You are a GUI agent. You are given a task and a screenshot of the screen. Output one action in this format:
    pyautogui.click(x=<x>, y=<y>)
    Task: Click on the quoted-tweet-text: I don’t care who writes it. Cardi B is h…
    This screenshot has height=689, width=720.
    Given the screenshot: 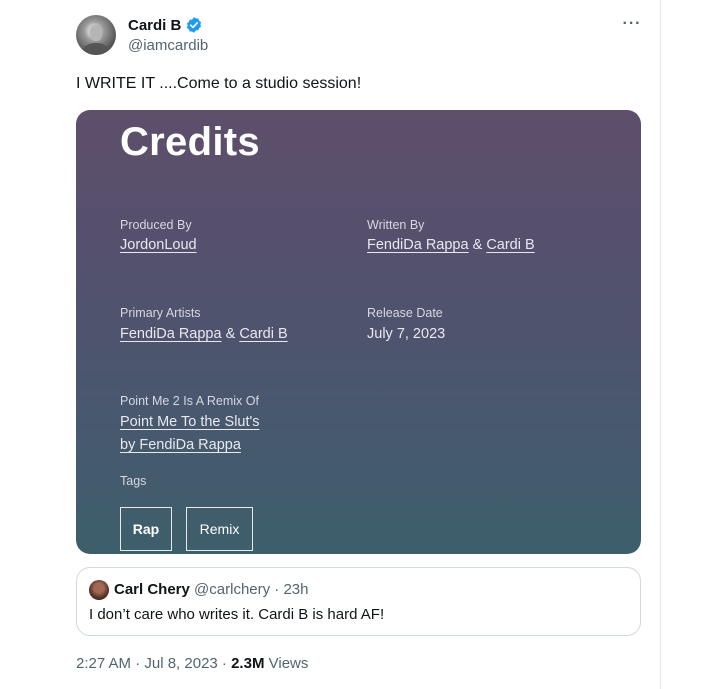 What is the action you would take?
    pyautogui.click(x=237, y=614)
    